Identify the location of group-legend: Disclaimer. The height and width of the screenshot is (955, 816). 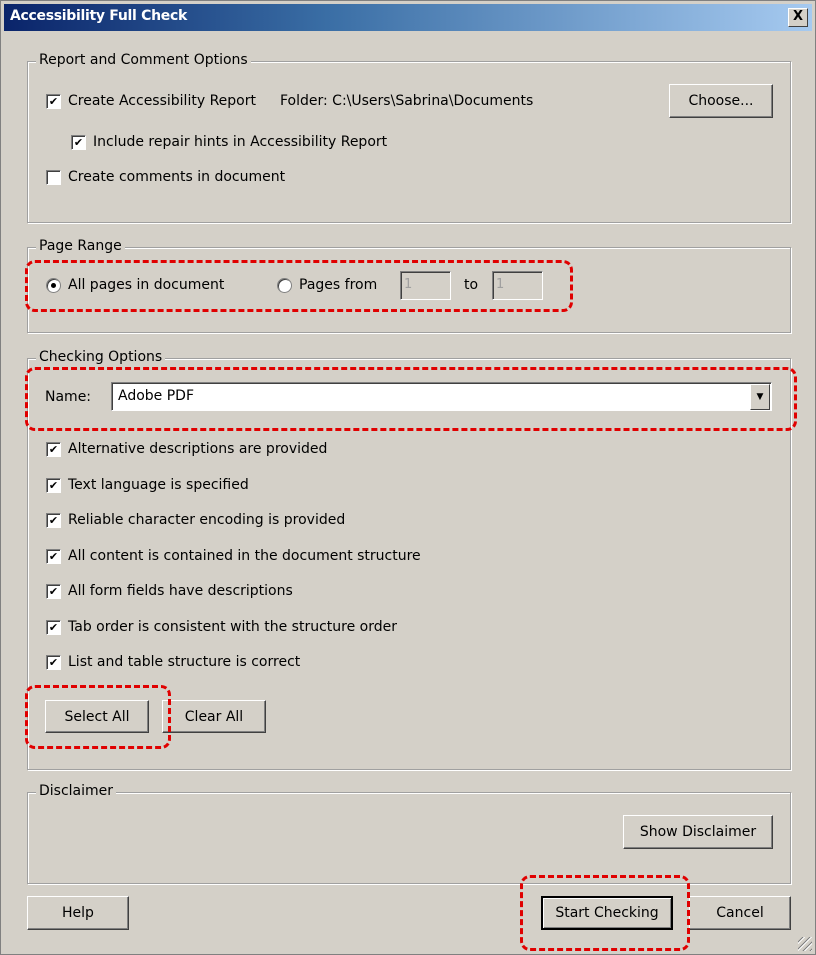
(76, 791).